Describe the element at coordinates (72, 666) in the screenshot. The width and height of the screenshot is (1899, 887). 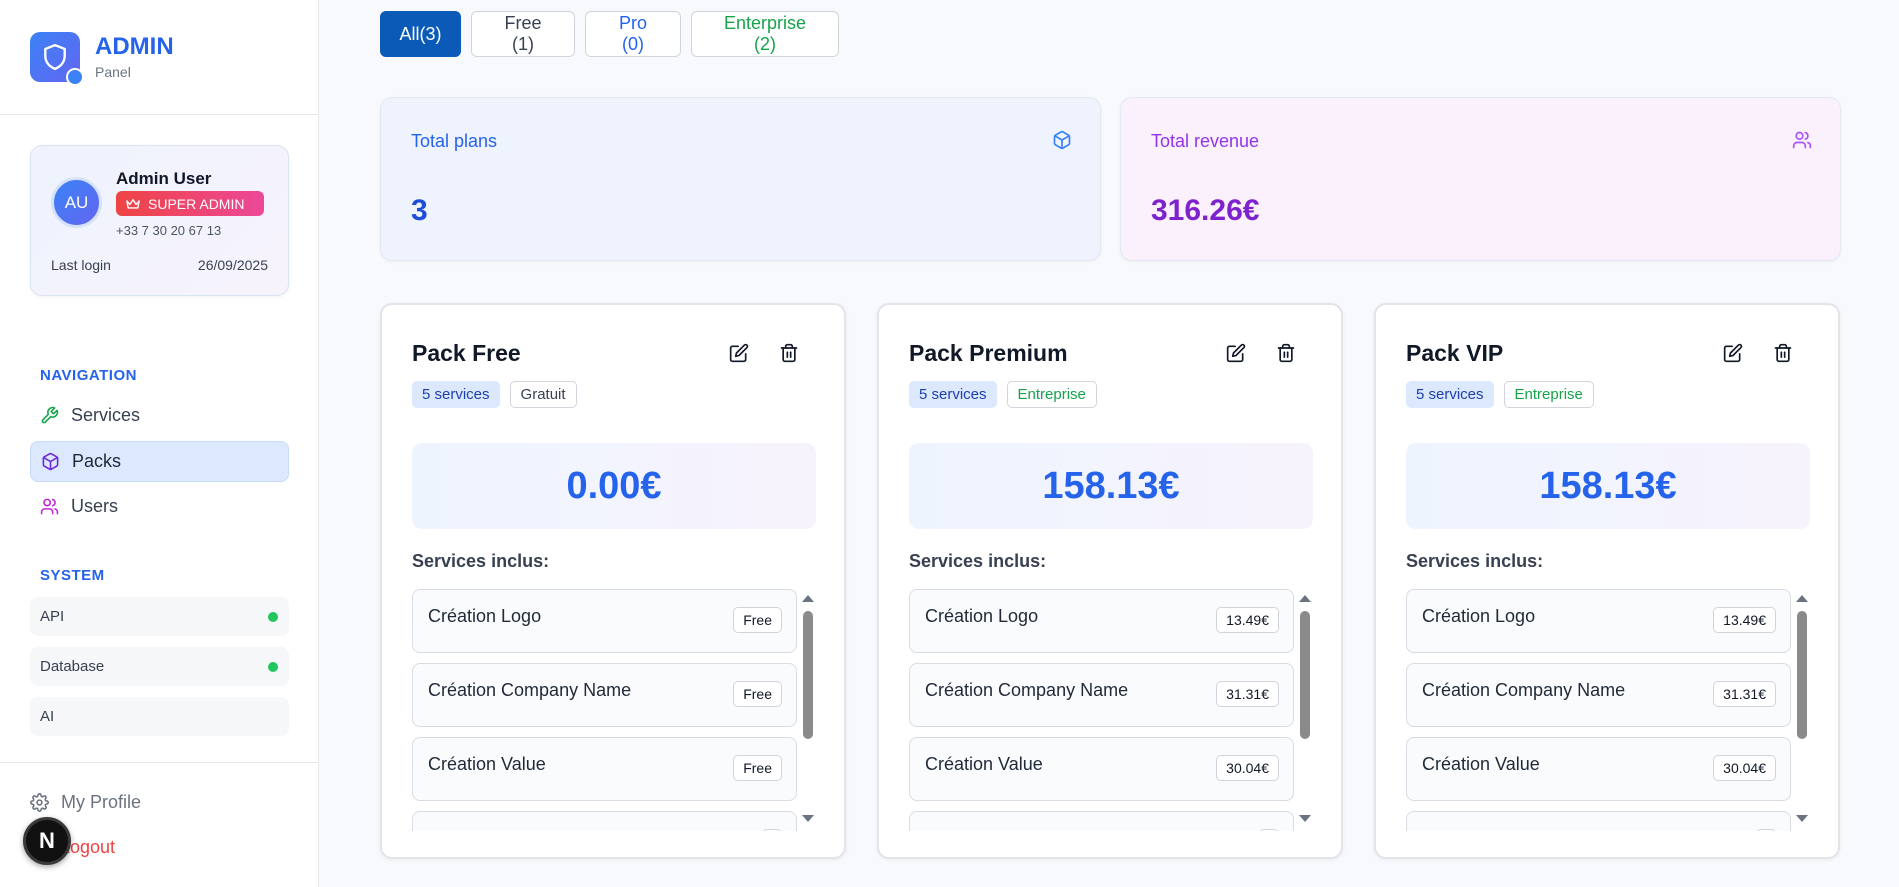
I see `system-item-label: Database` at that location.